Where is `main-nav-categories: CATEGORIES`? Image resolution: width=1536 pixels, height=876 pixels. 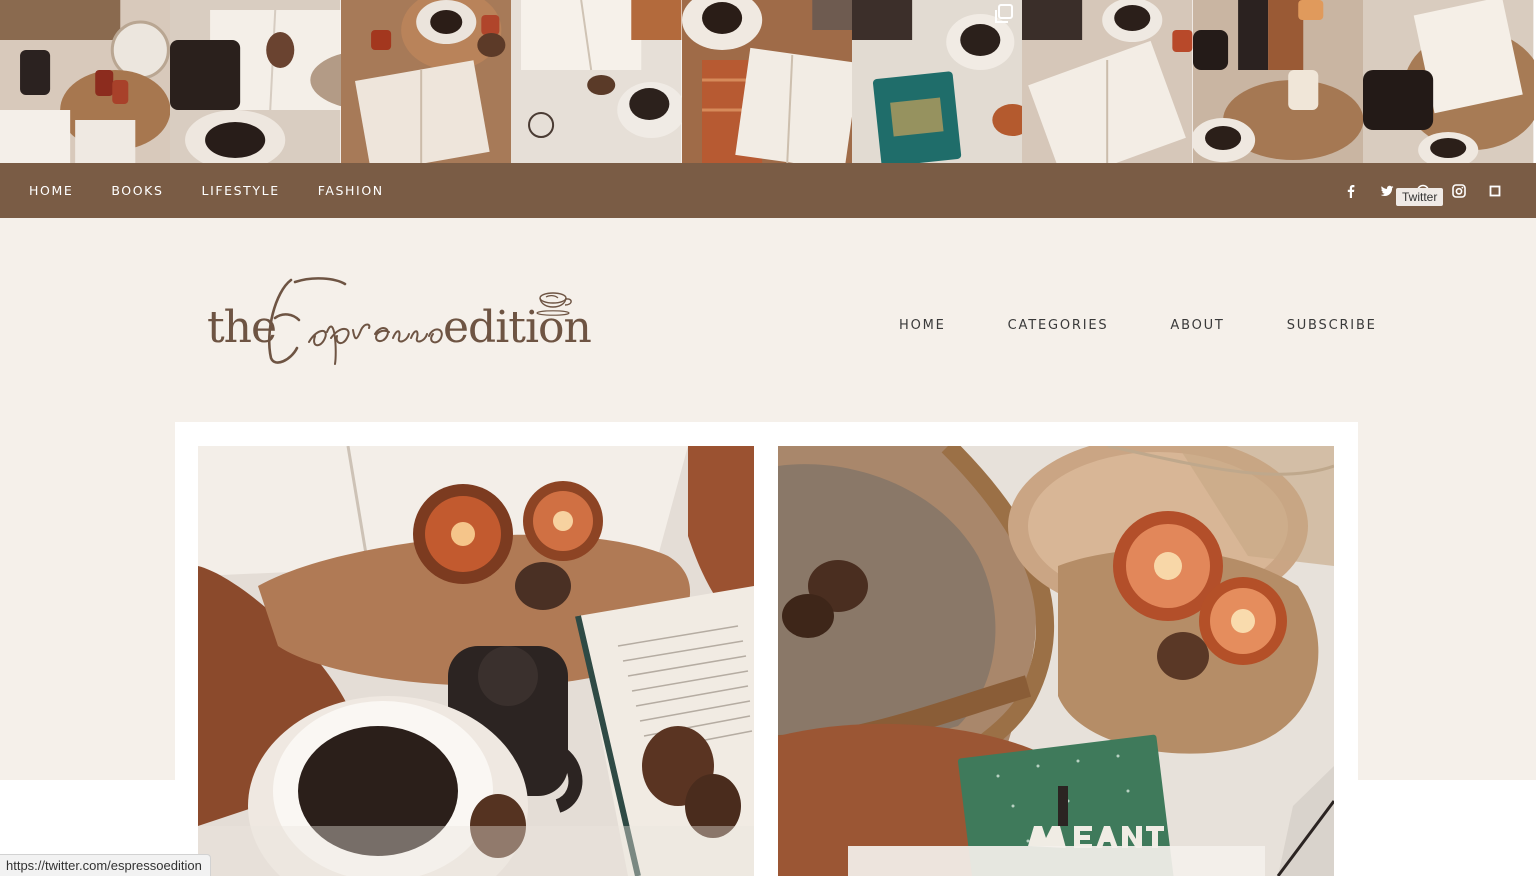 main-nav-categories: CATEGORIES is located at coordinates (1058, 325).